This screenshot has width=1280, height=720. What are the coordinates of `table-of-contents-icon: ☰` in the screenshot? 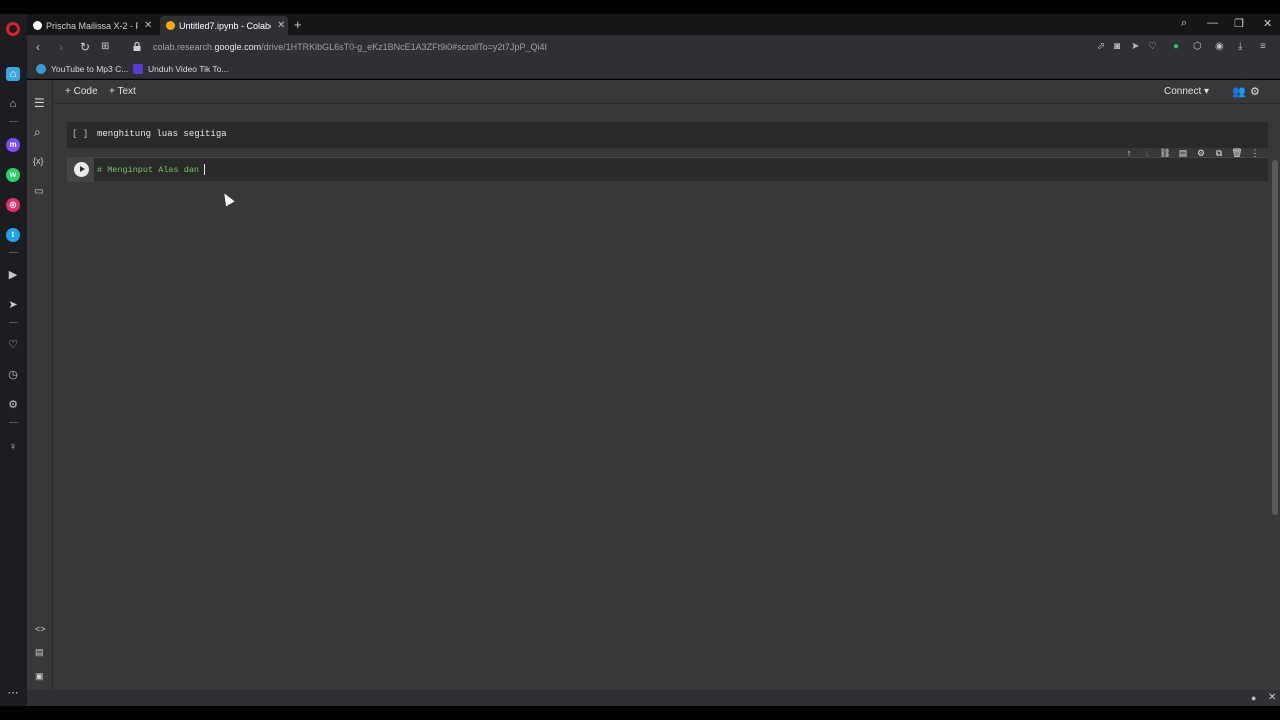 It's located at (39, 103).